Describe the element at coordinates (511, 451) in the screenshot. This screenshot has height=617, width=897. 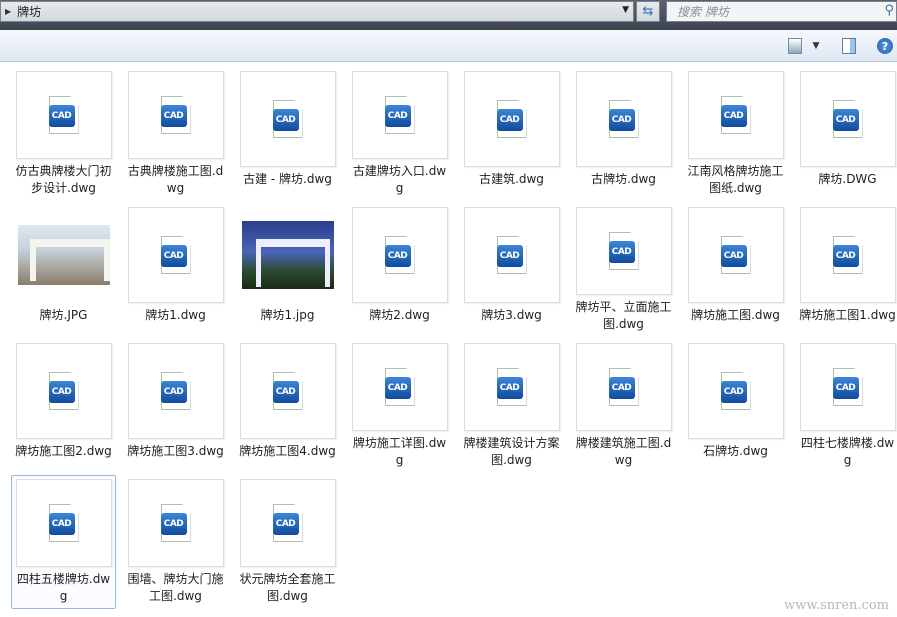
I see `file-name: 牌楼建筑设计方案图.dwg` at that location.